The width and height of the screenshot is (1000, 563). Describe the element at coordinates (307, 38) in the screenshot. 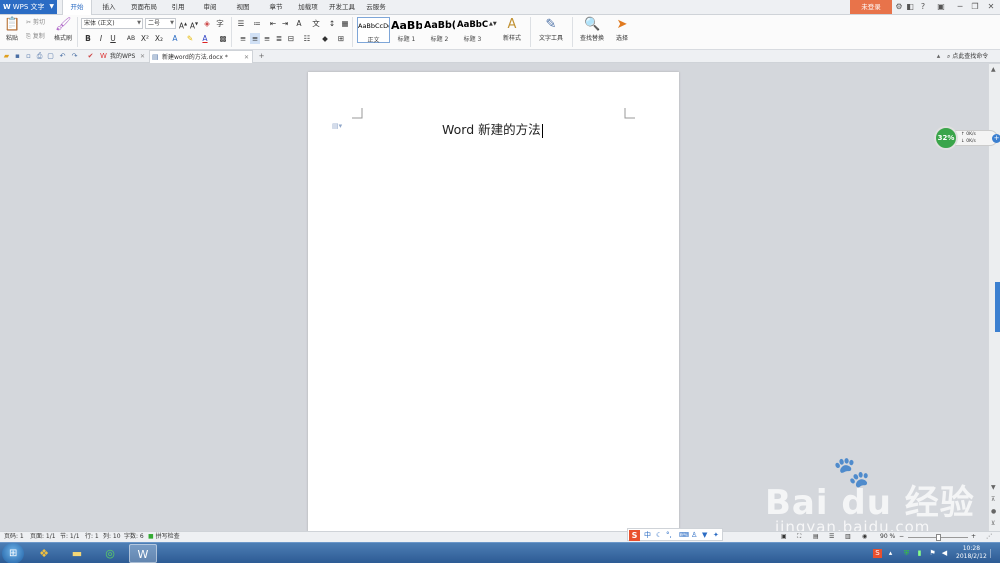

I see `line-spacing-icon: ☷` at that location.